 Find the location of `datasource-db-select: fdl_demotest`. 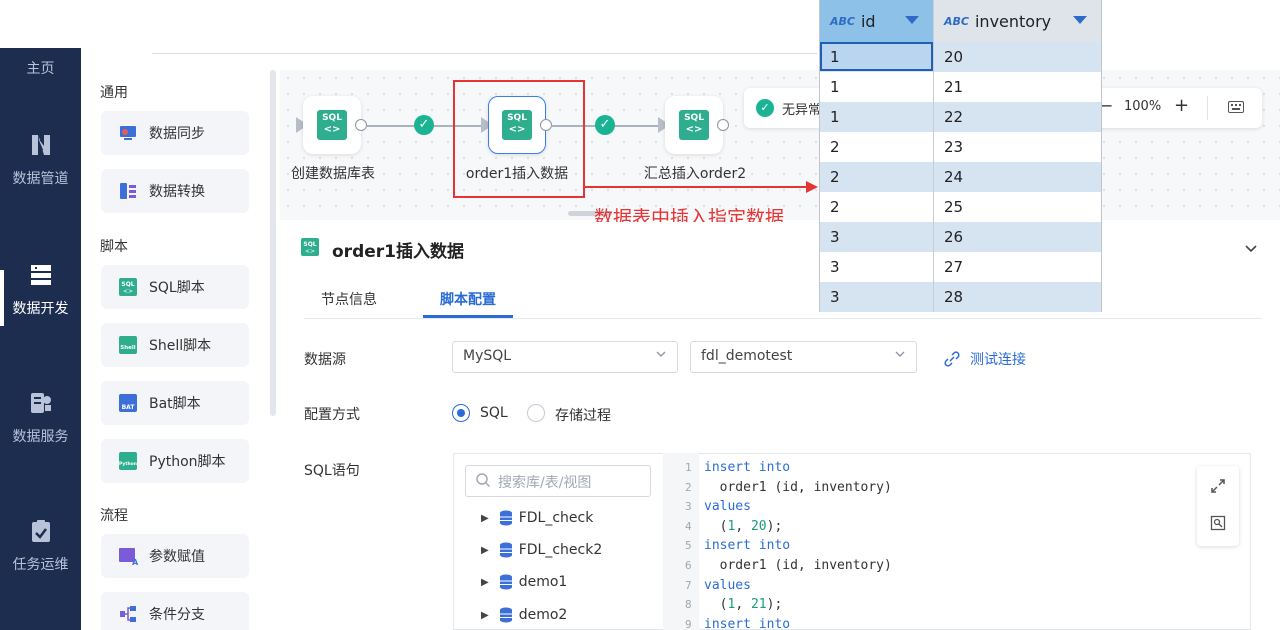

datasource-db-select: fdl_demotest is located at coordinates (803, 357).